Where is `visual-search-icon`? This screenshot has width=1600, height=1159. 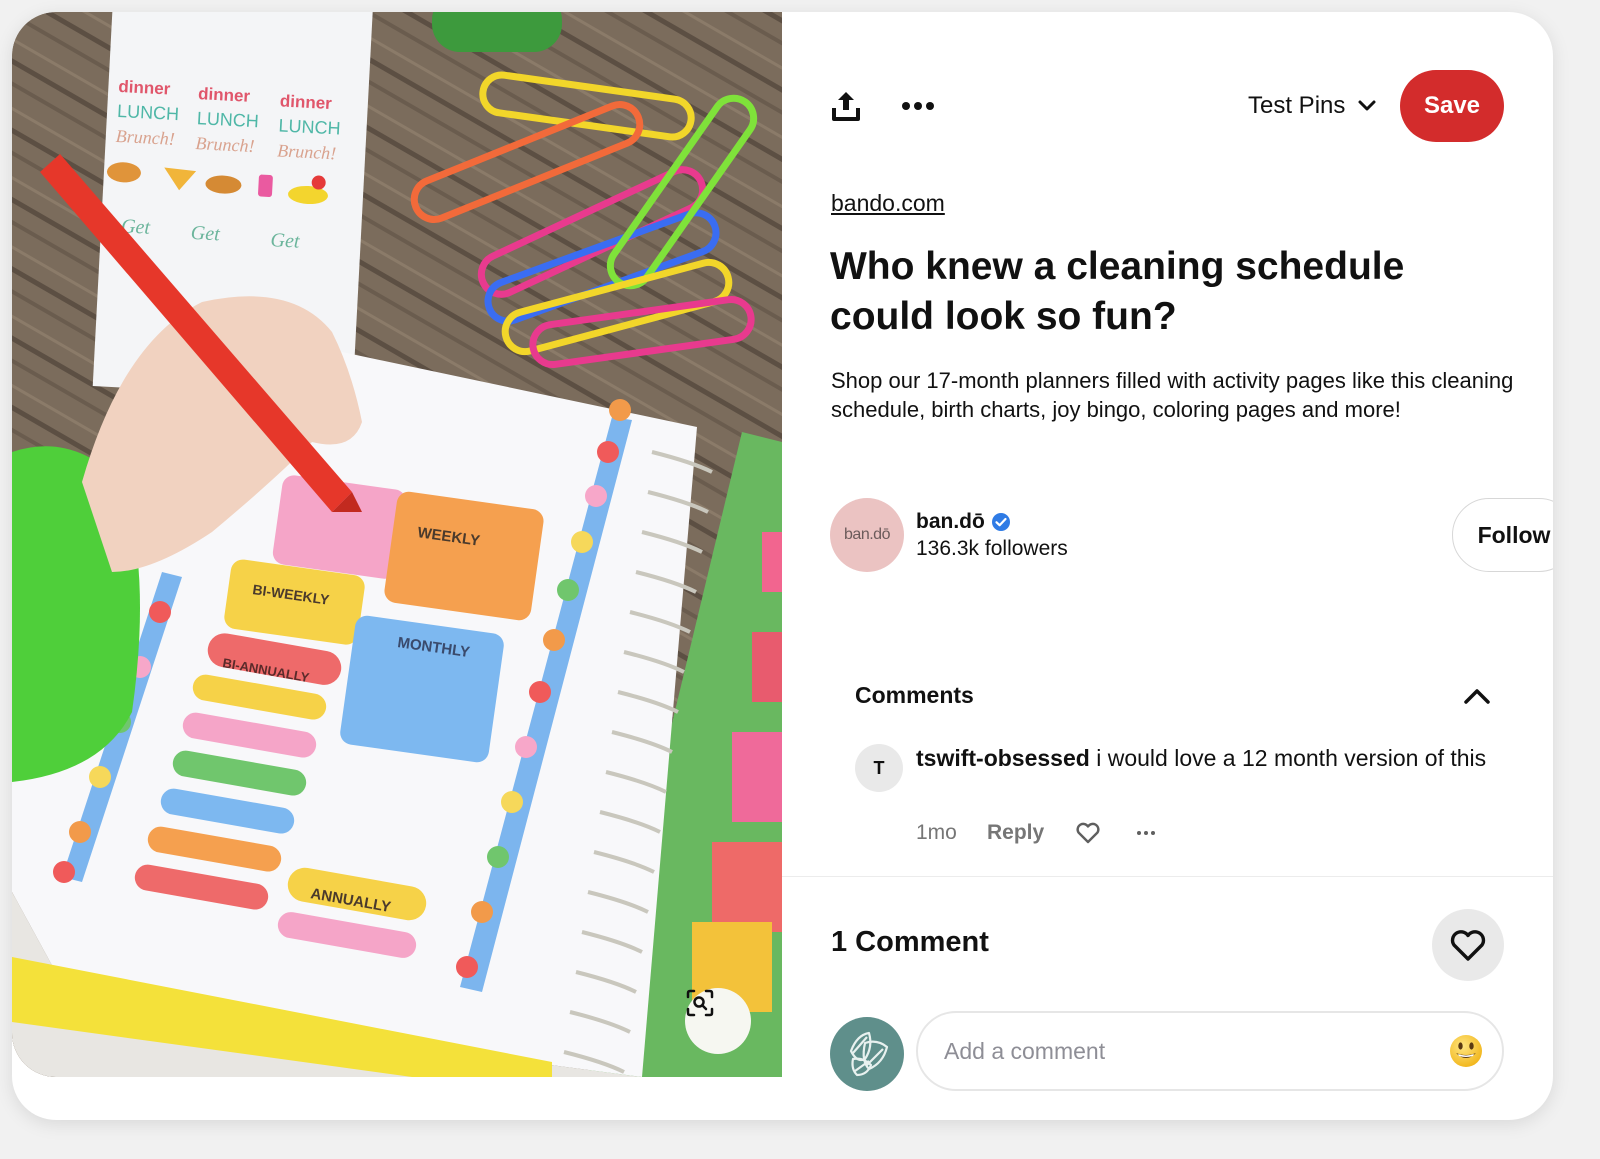 visual-search-icon is located at coordinates (700, 1003).